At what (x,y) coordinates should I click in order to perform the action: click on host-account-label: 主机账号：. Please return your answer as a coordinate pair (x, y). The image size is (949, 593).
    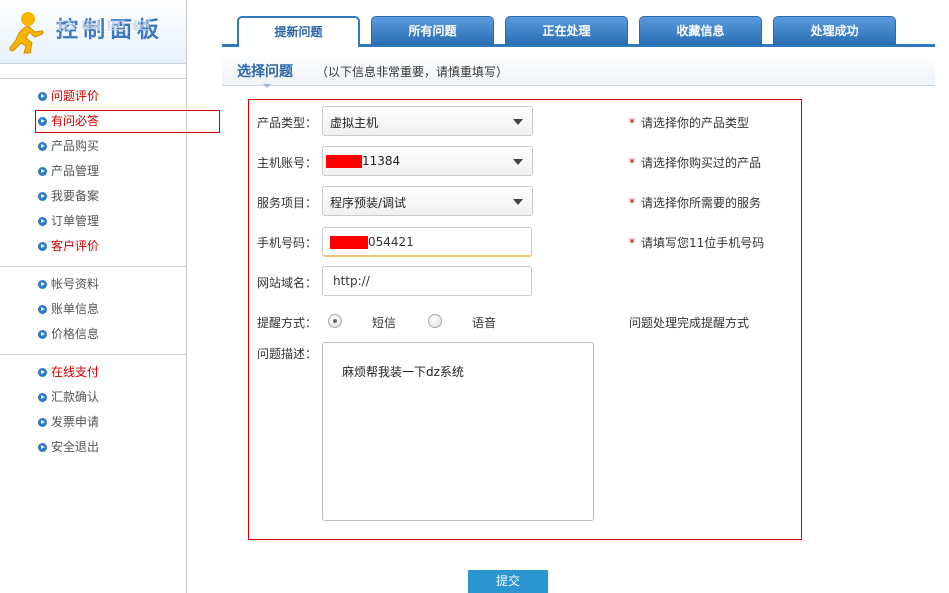
    Looking at the image, I should click on (287, 163).